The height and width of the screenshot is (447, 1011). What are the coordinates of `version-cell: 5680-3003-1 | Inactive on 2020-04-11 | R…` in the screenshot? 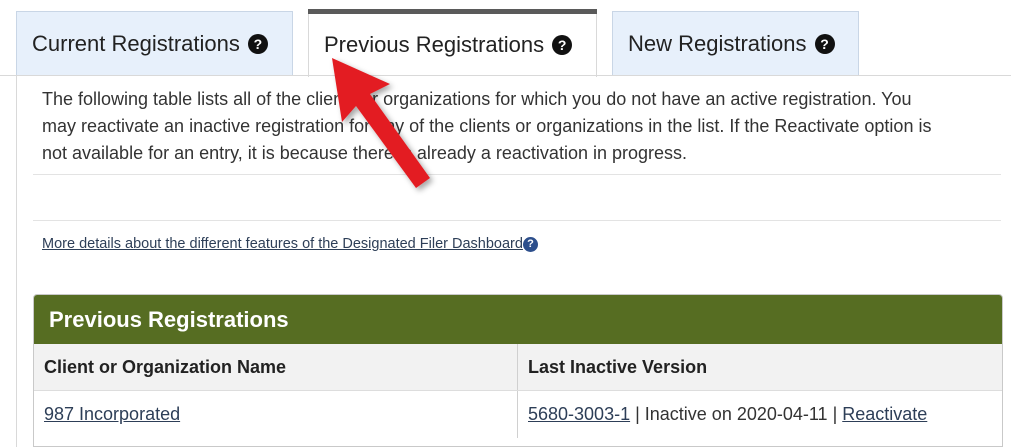 It's located at (722, 414).